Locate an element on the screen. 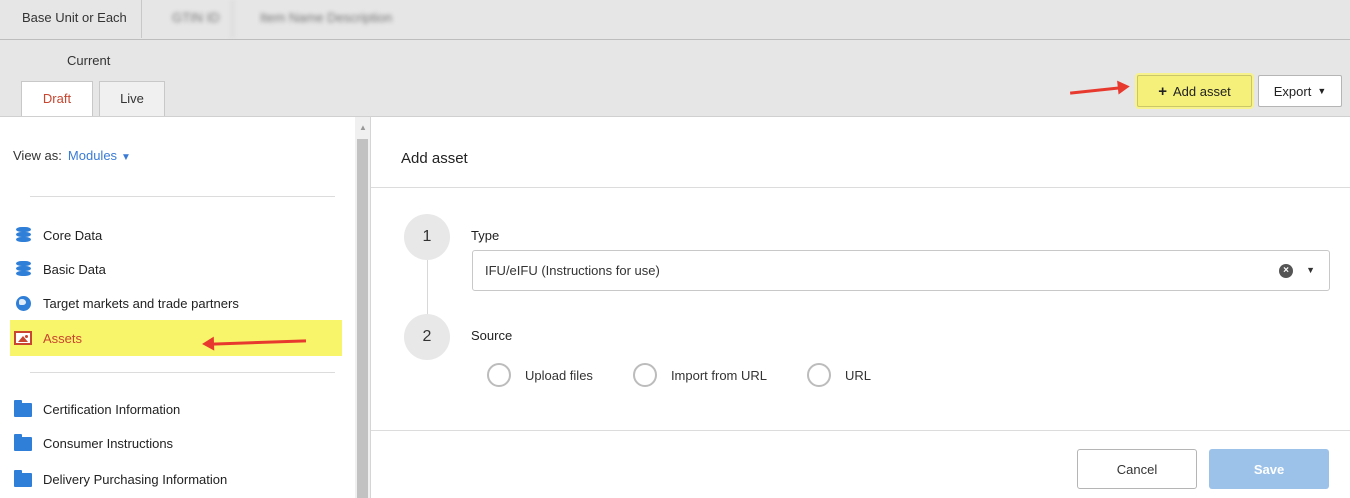 The image size is (1350, 498). add-asset-label: Add asset is located at coordinates (1201, 91).